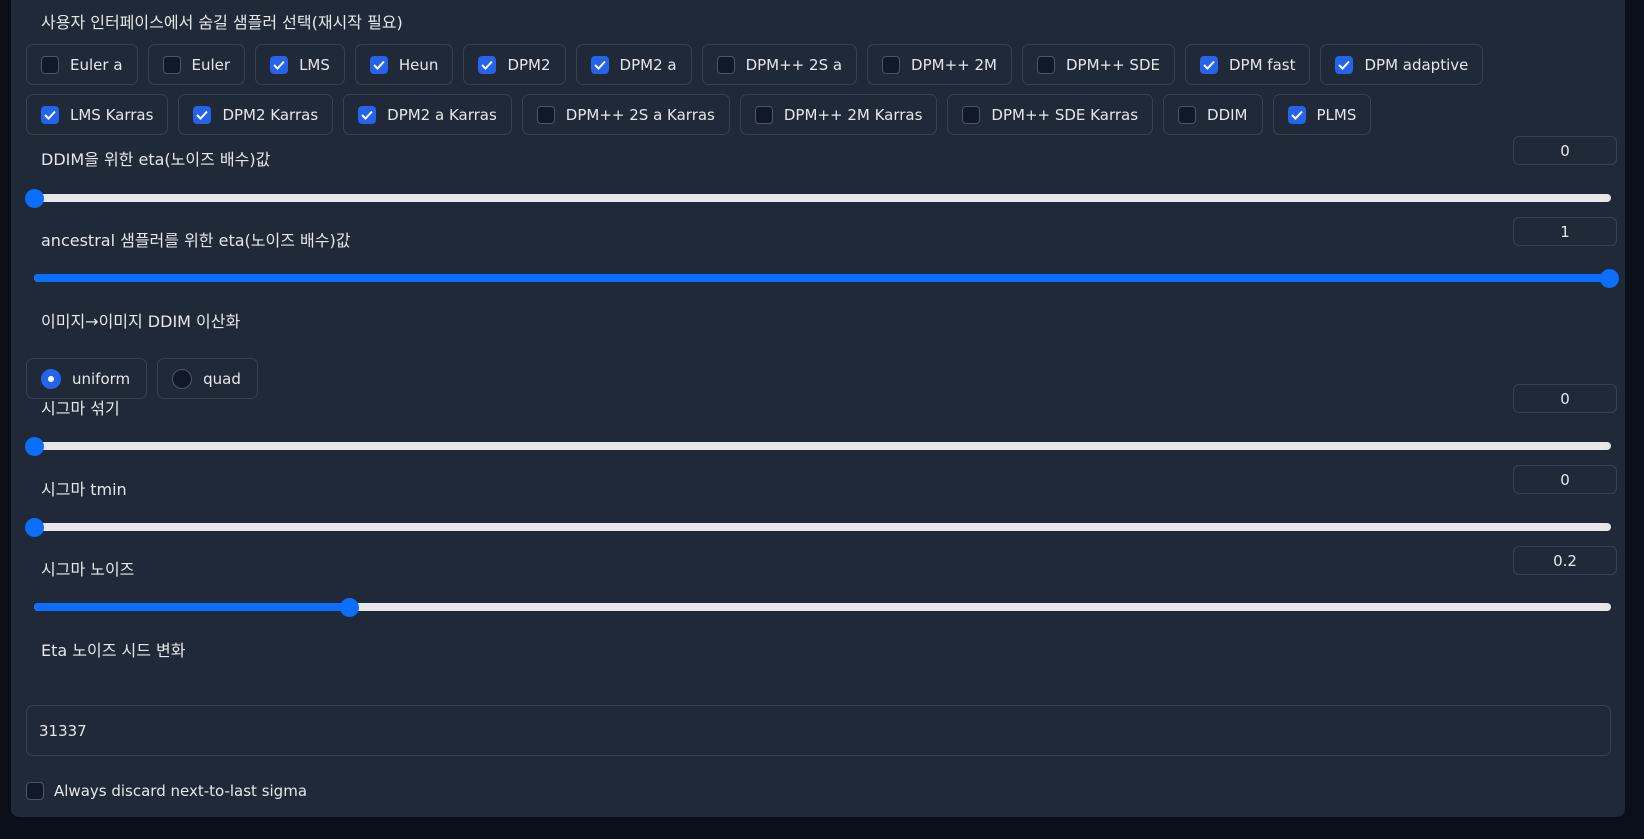 The image size is (1644, 839). Describe the element at coordinates (1565, 150) in the screenshot. I see `eta-ddim-number-input: 0` at that location.